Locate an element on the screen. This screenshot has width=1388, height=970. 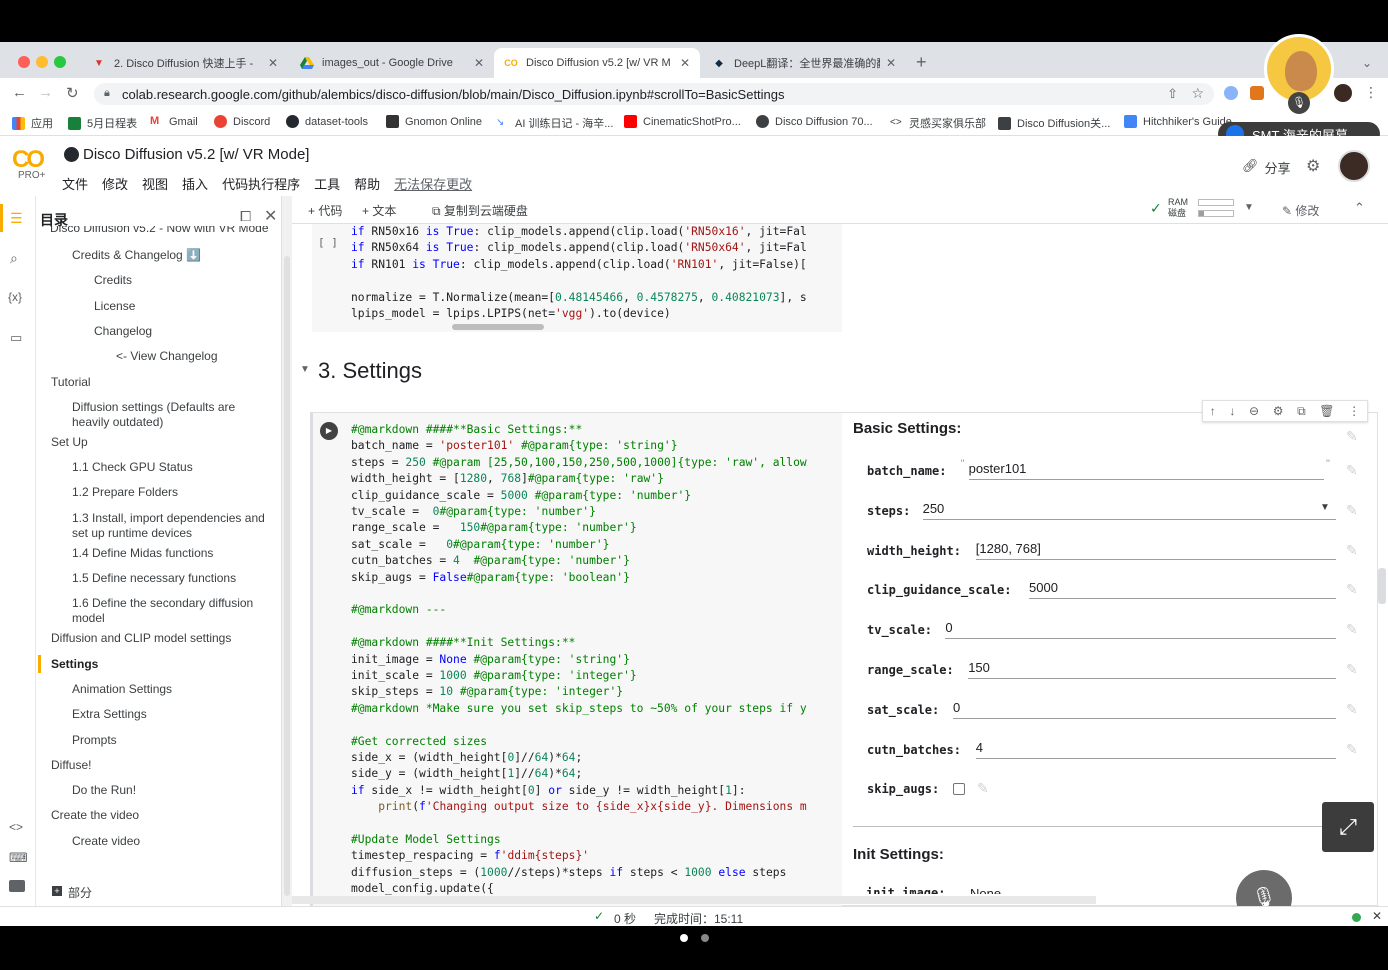
init-image-value: None is located at coordinates (985, 890).